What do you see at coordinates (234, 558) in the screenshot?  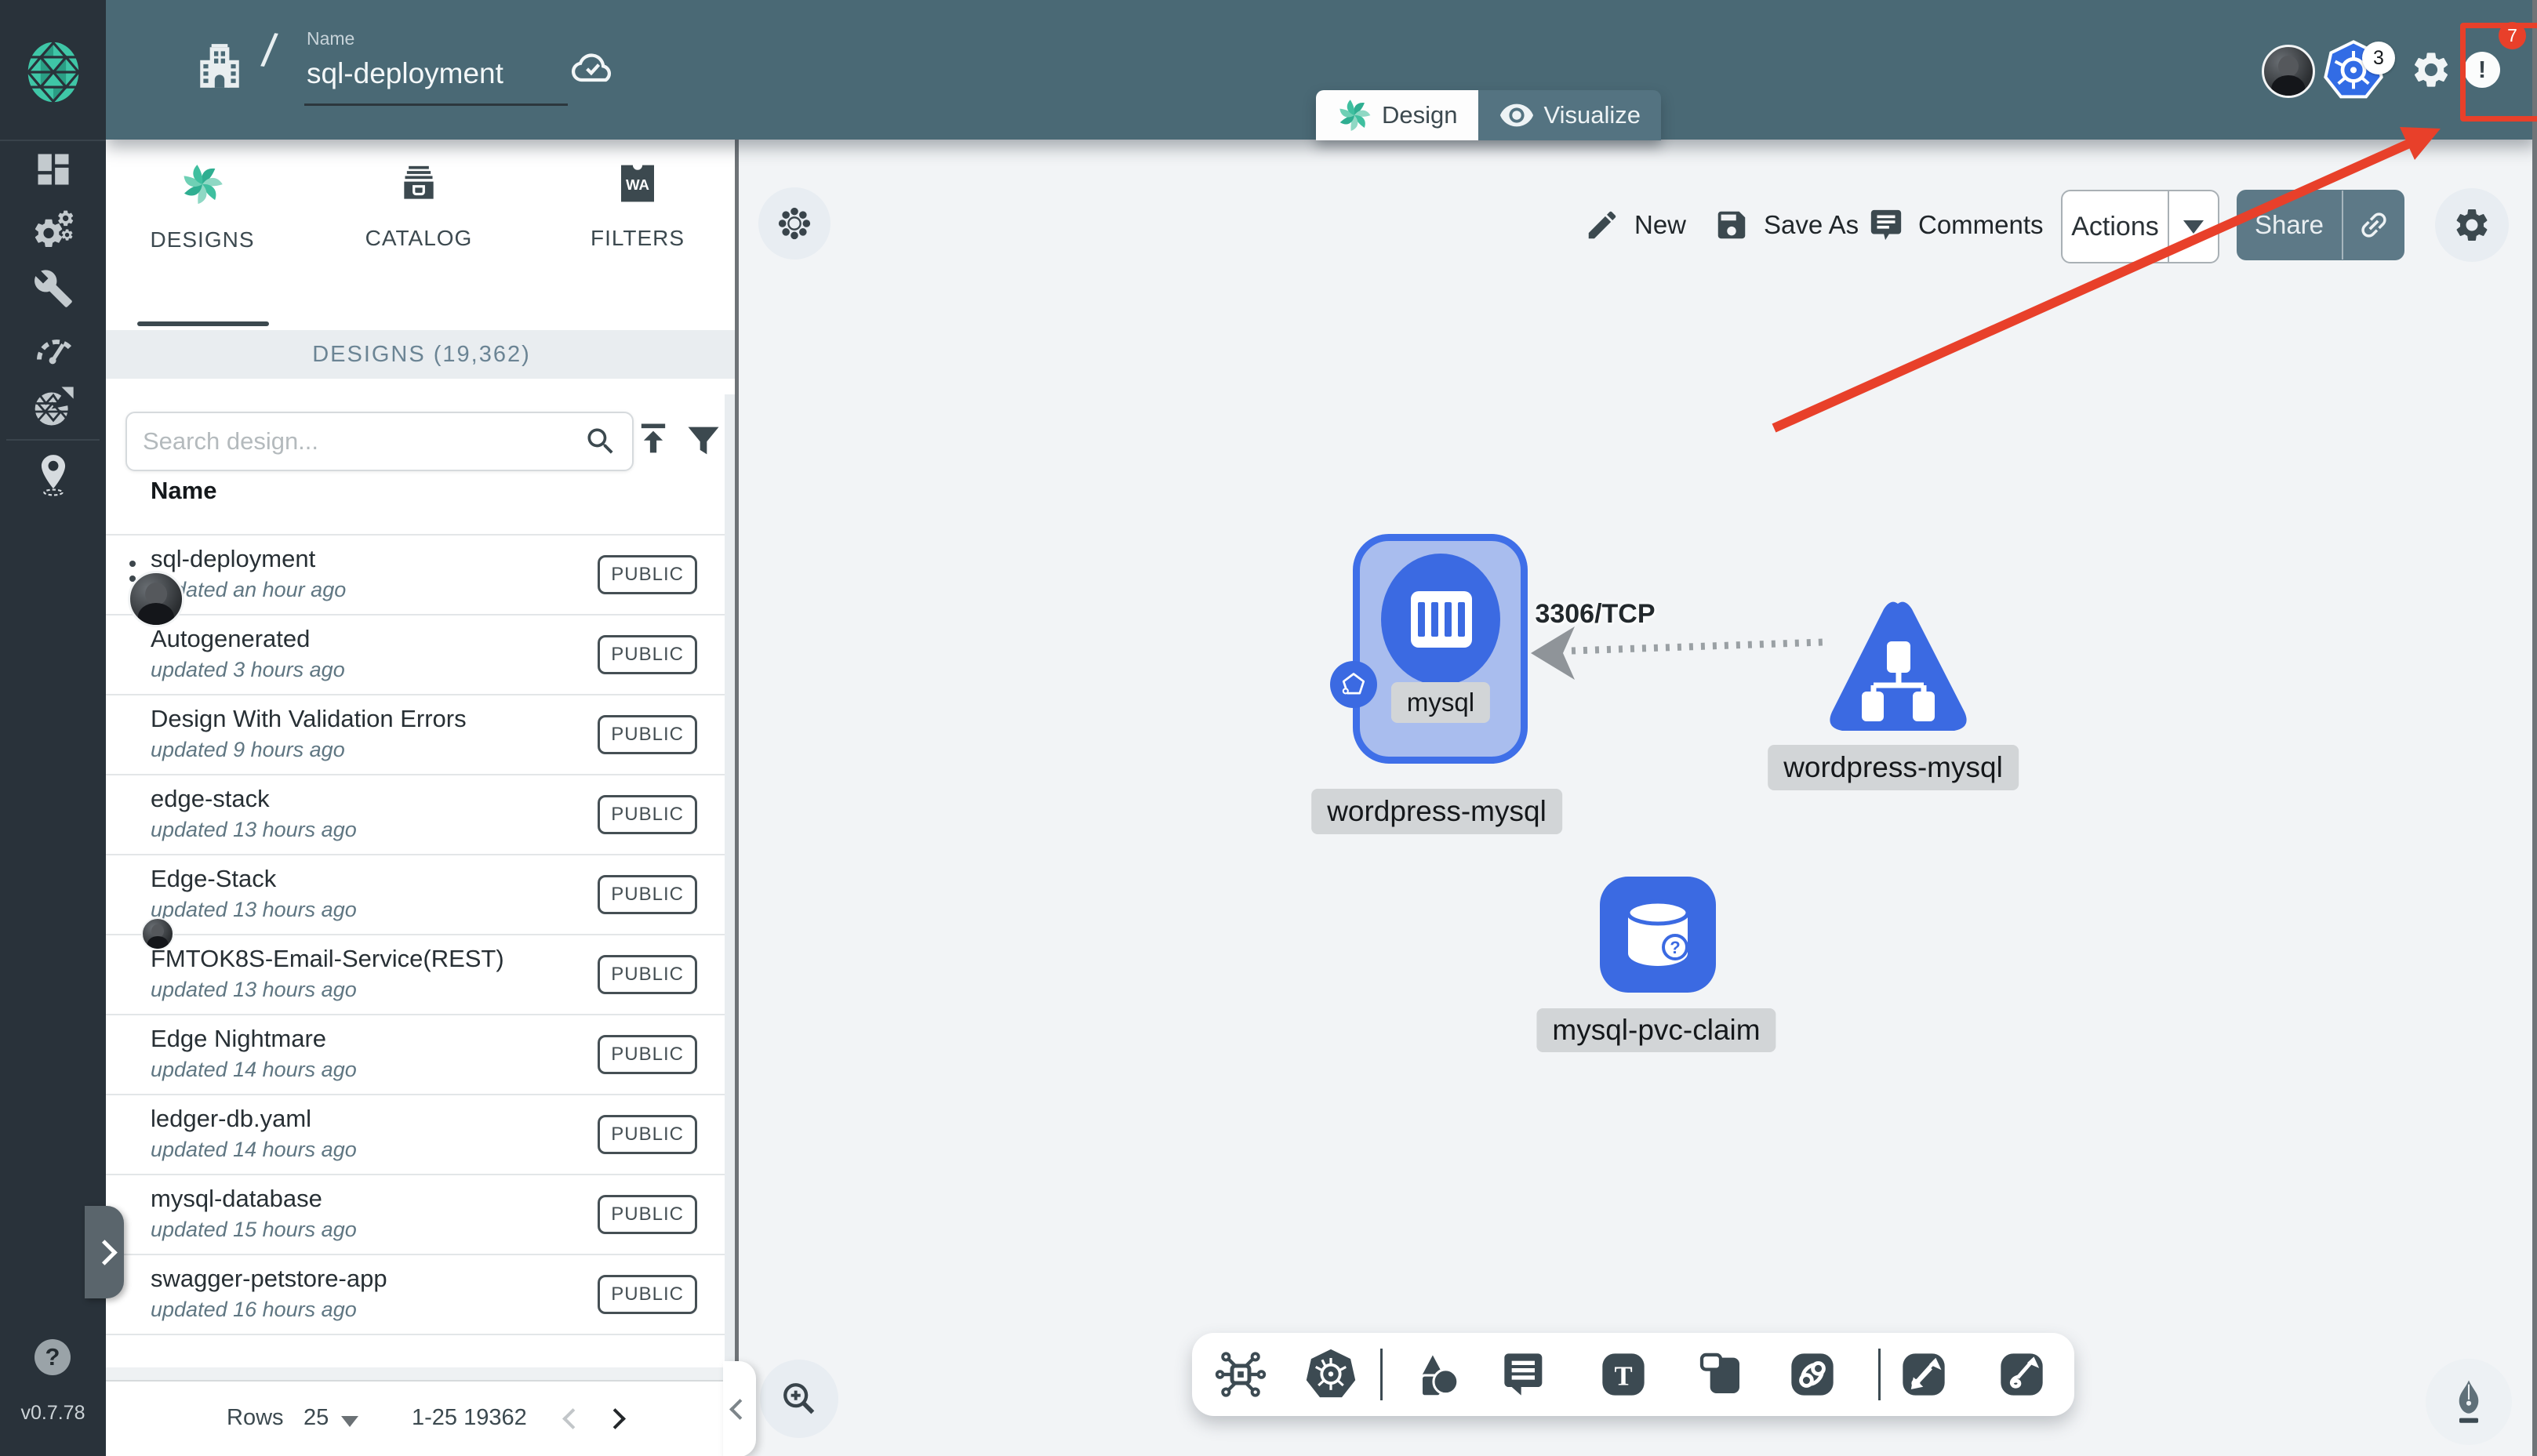 I see `design-name: sql-deployment` at bounding box center [234, 558].